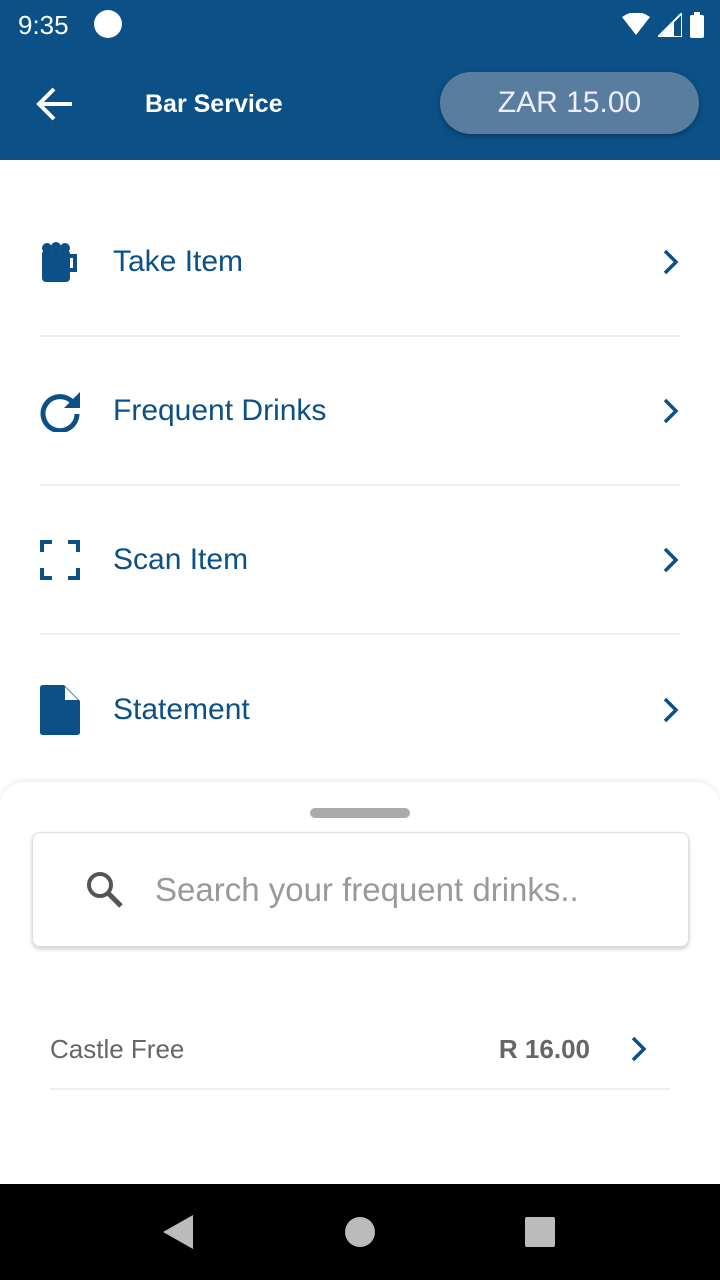 This screenshot has height=1280, width=720. What do you see at coordinates (544, 1048) in the screenshot?
I see `drink-price: R 16.00` at bounding box center [544, 1048].